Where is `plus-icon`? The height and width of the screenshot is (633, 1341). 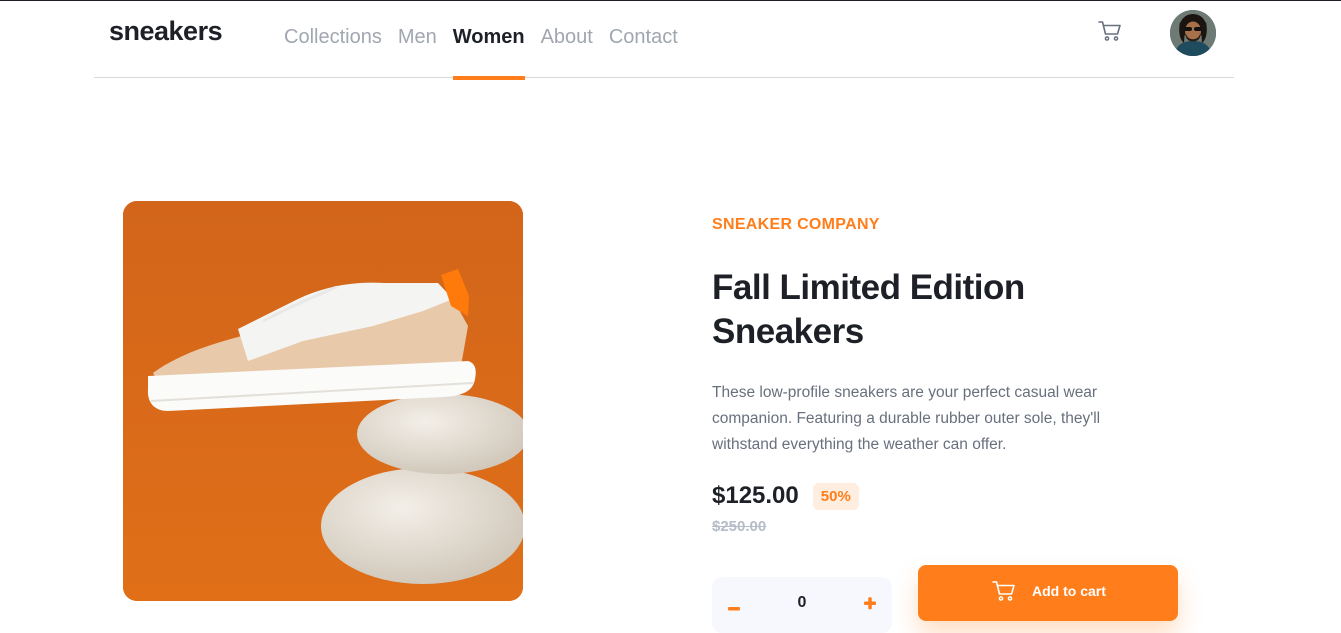
plus-icon is located at coordinates (870, 603).